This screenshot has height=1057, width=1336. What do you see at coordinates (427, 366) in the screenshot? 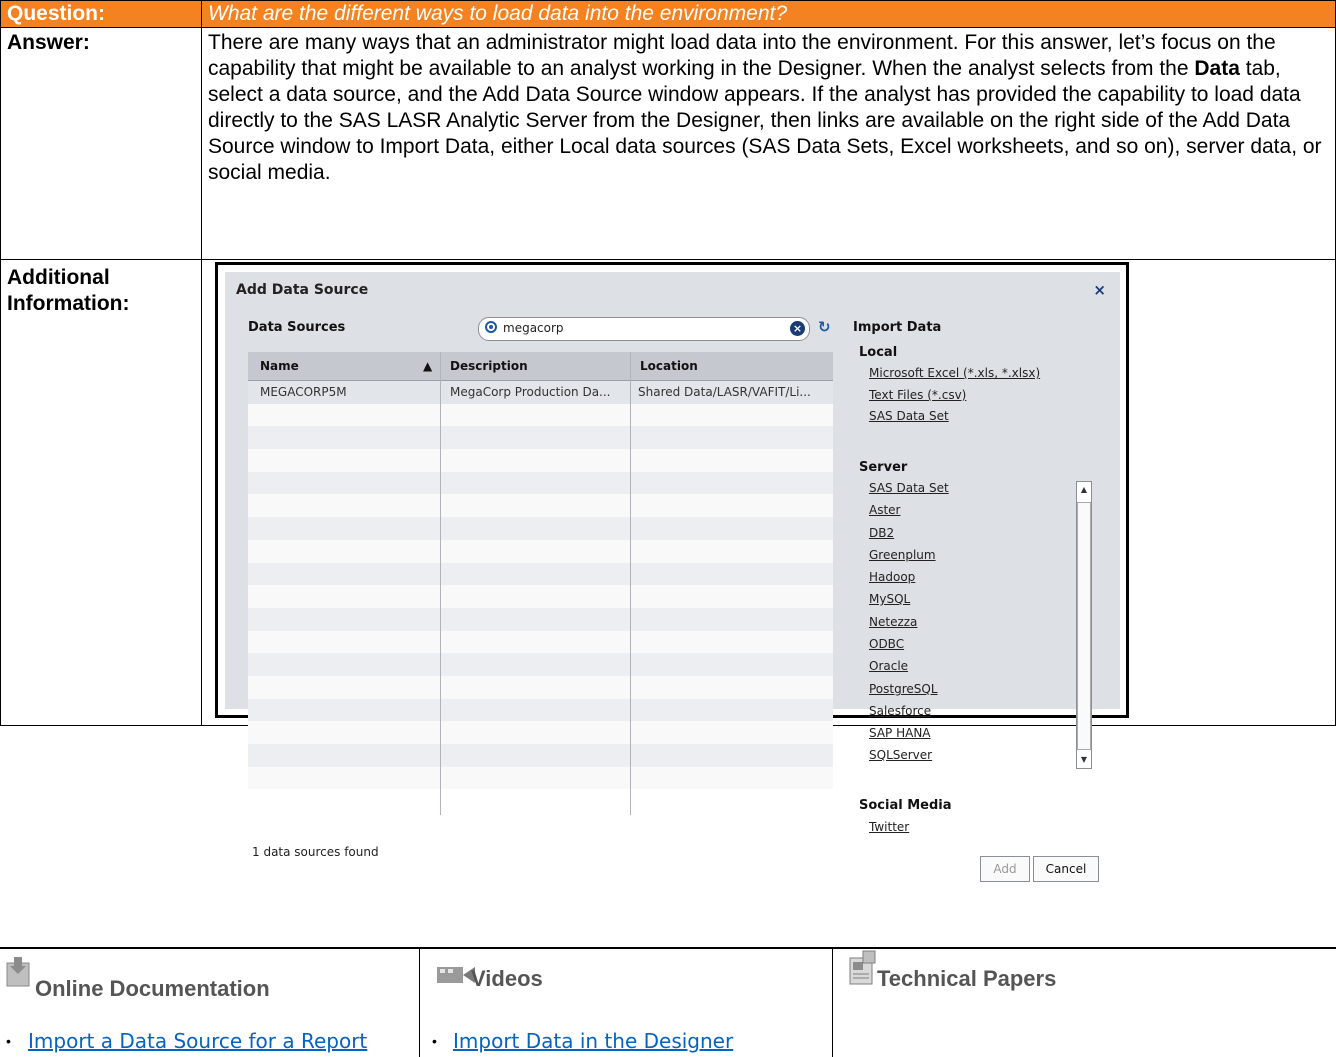
I see `sort-ascending-icon: ▲` at bounding box center [427, 366].